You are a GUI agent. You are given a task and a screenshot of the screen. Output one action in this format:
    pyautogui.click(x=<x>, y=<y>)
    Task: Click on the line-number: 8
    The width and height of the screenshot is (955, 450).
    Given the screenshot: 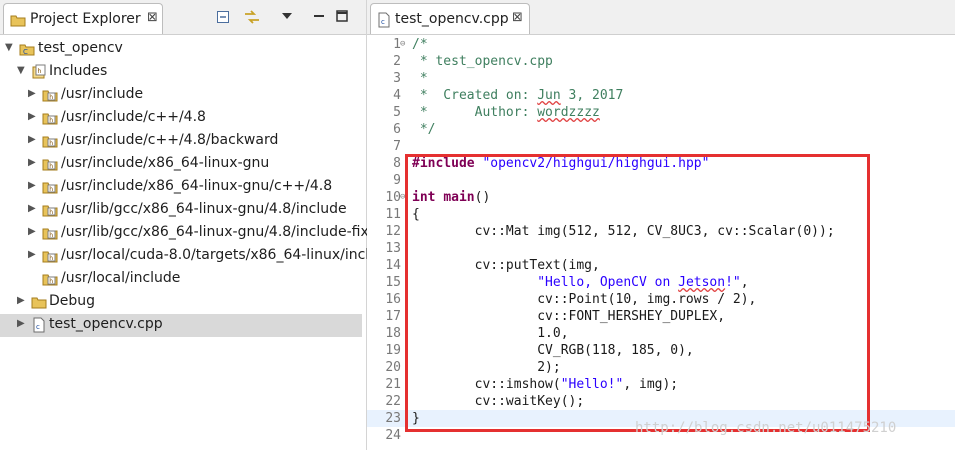 What is the action you would take?
    pyautogui.click(x=397, y=163)
    